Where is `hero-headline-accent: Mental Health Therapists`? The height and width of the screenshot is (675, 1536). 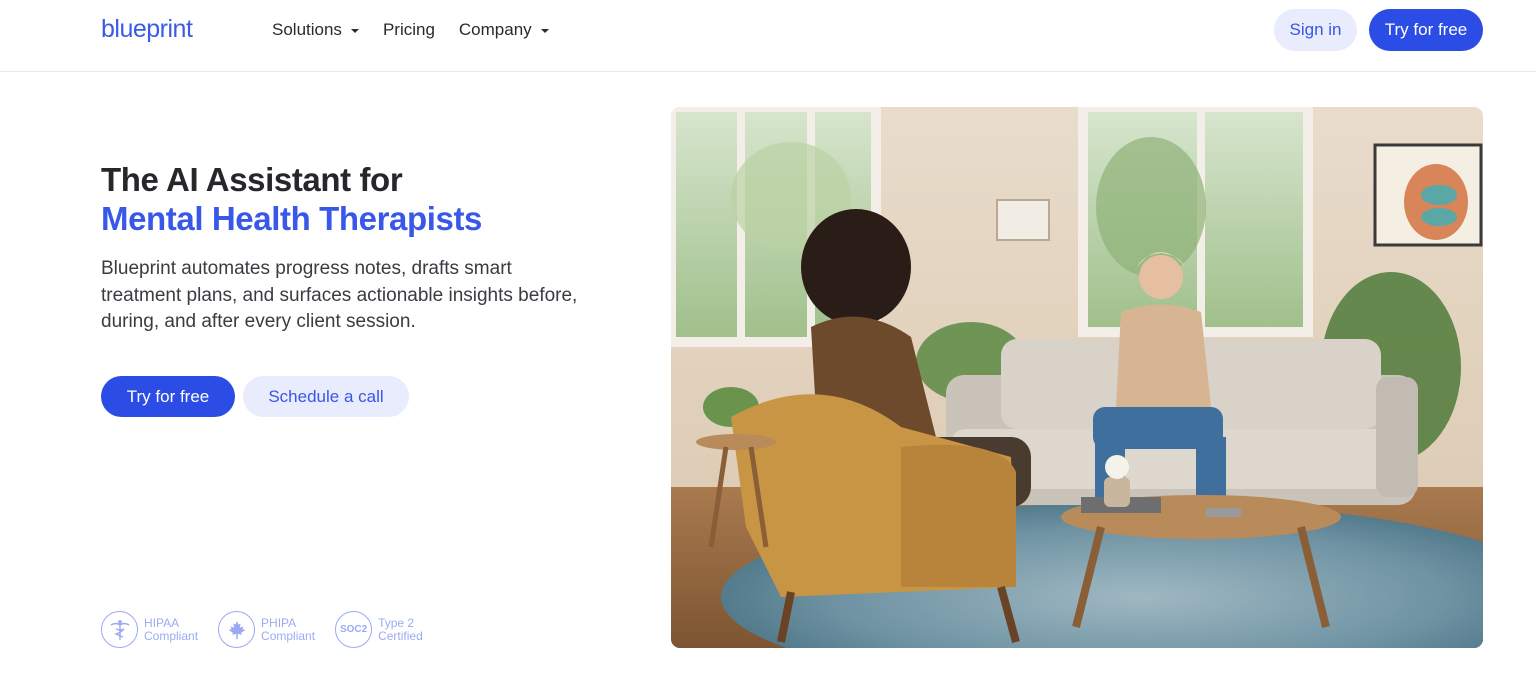 hero-headline-accent: Mental Health Therapists is located at coordinates (291, 218).